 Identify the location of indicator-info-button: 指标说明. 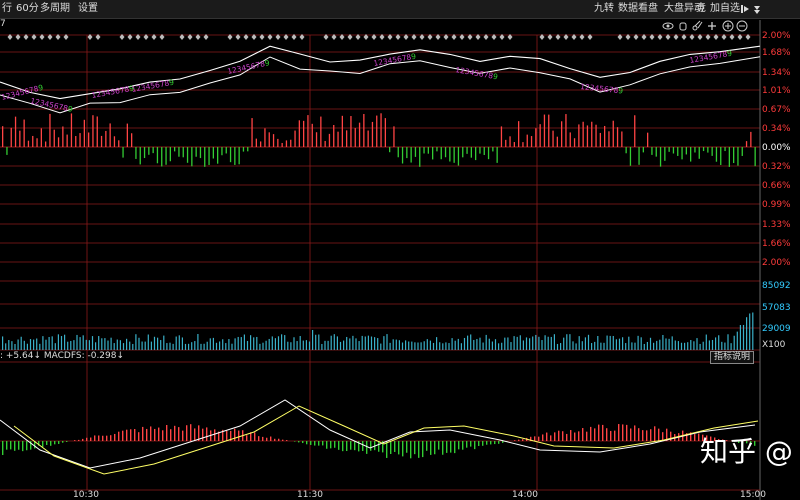
(732, 357).